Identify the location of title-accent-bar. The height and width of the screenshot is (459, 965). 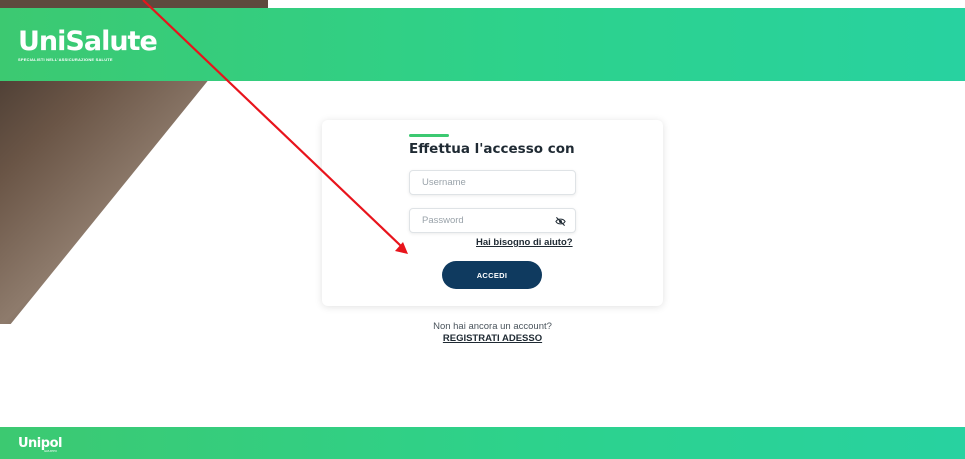
(429, 135).